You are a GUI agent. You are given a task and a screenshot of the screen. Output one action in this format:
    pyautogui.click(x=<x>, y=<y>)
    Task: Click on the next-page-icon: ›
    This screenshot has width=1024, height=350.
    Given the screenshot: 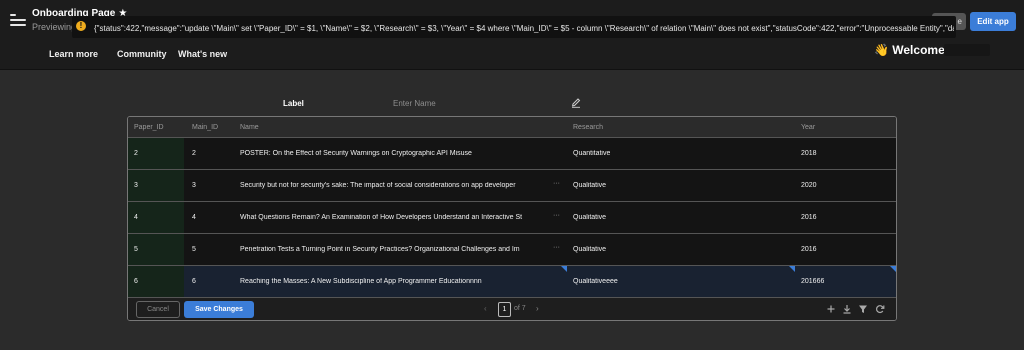 What is the action you would take?
    pyautogui.click(x=537, y=308)
    